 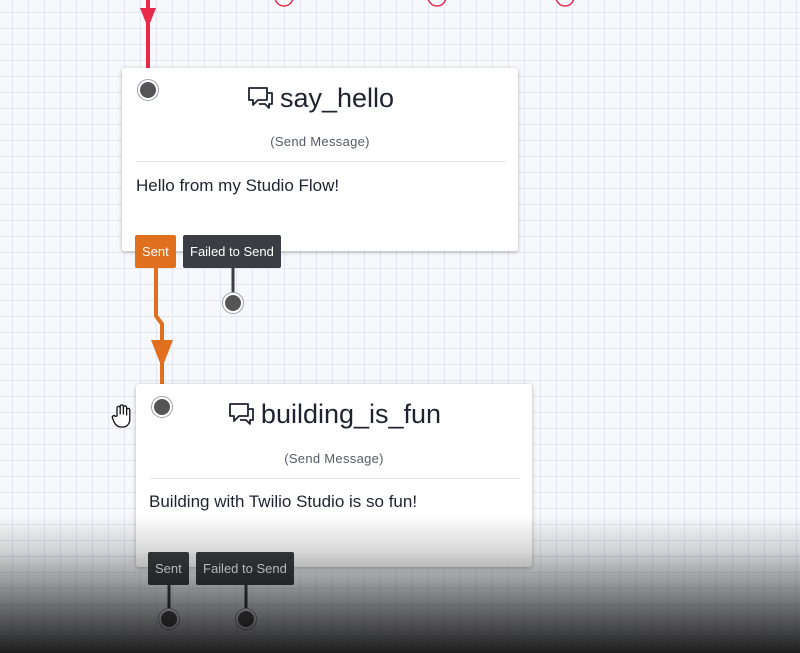 What do you see at coordinates (162, 354) in the screenshot?
I see `sent-arrowhead` at bounding box center [162, 354].